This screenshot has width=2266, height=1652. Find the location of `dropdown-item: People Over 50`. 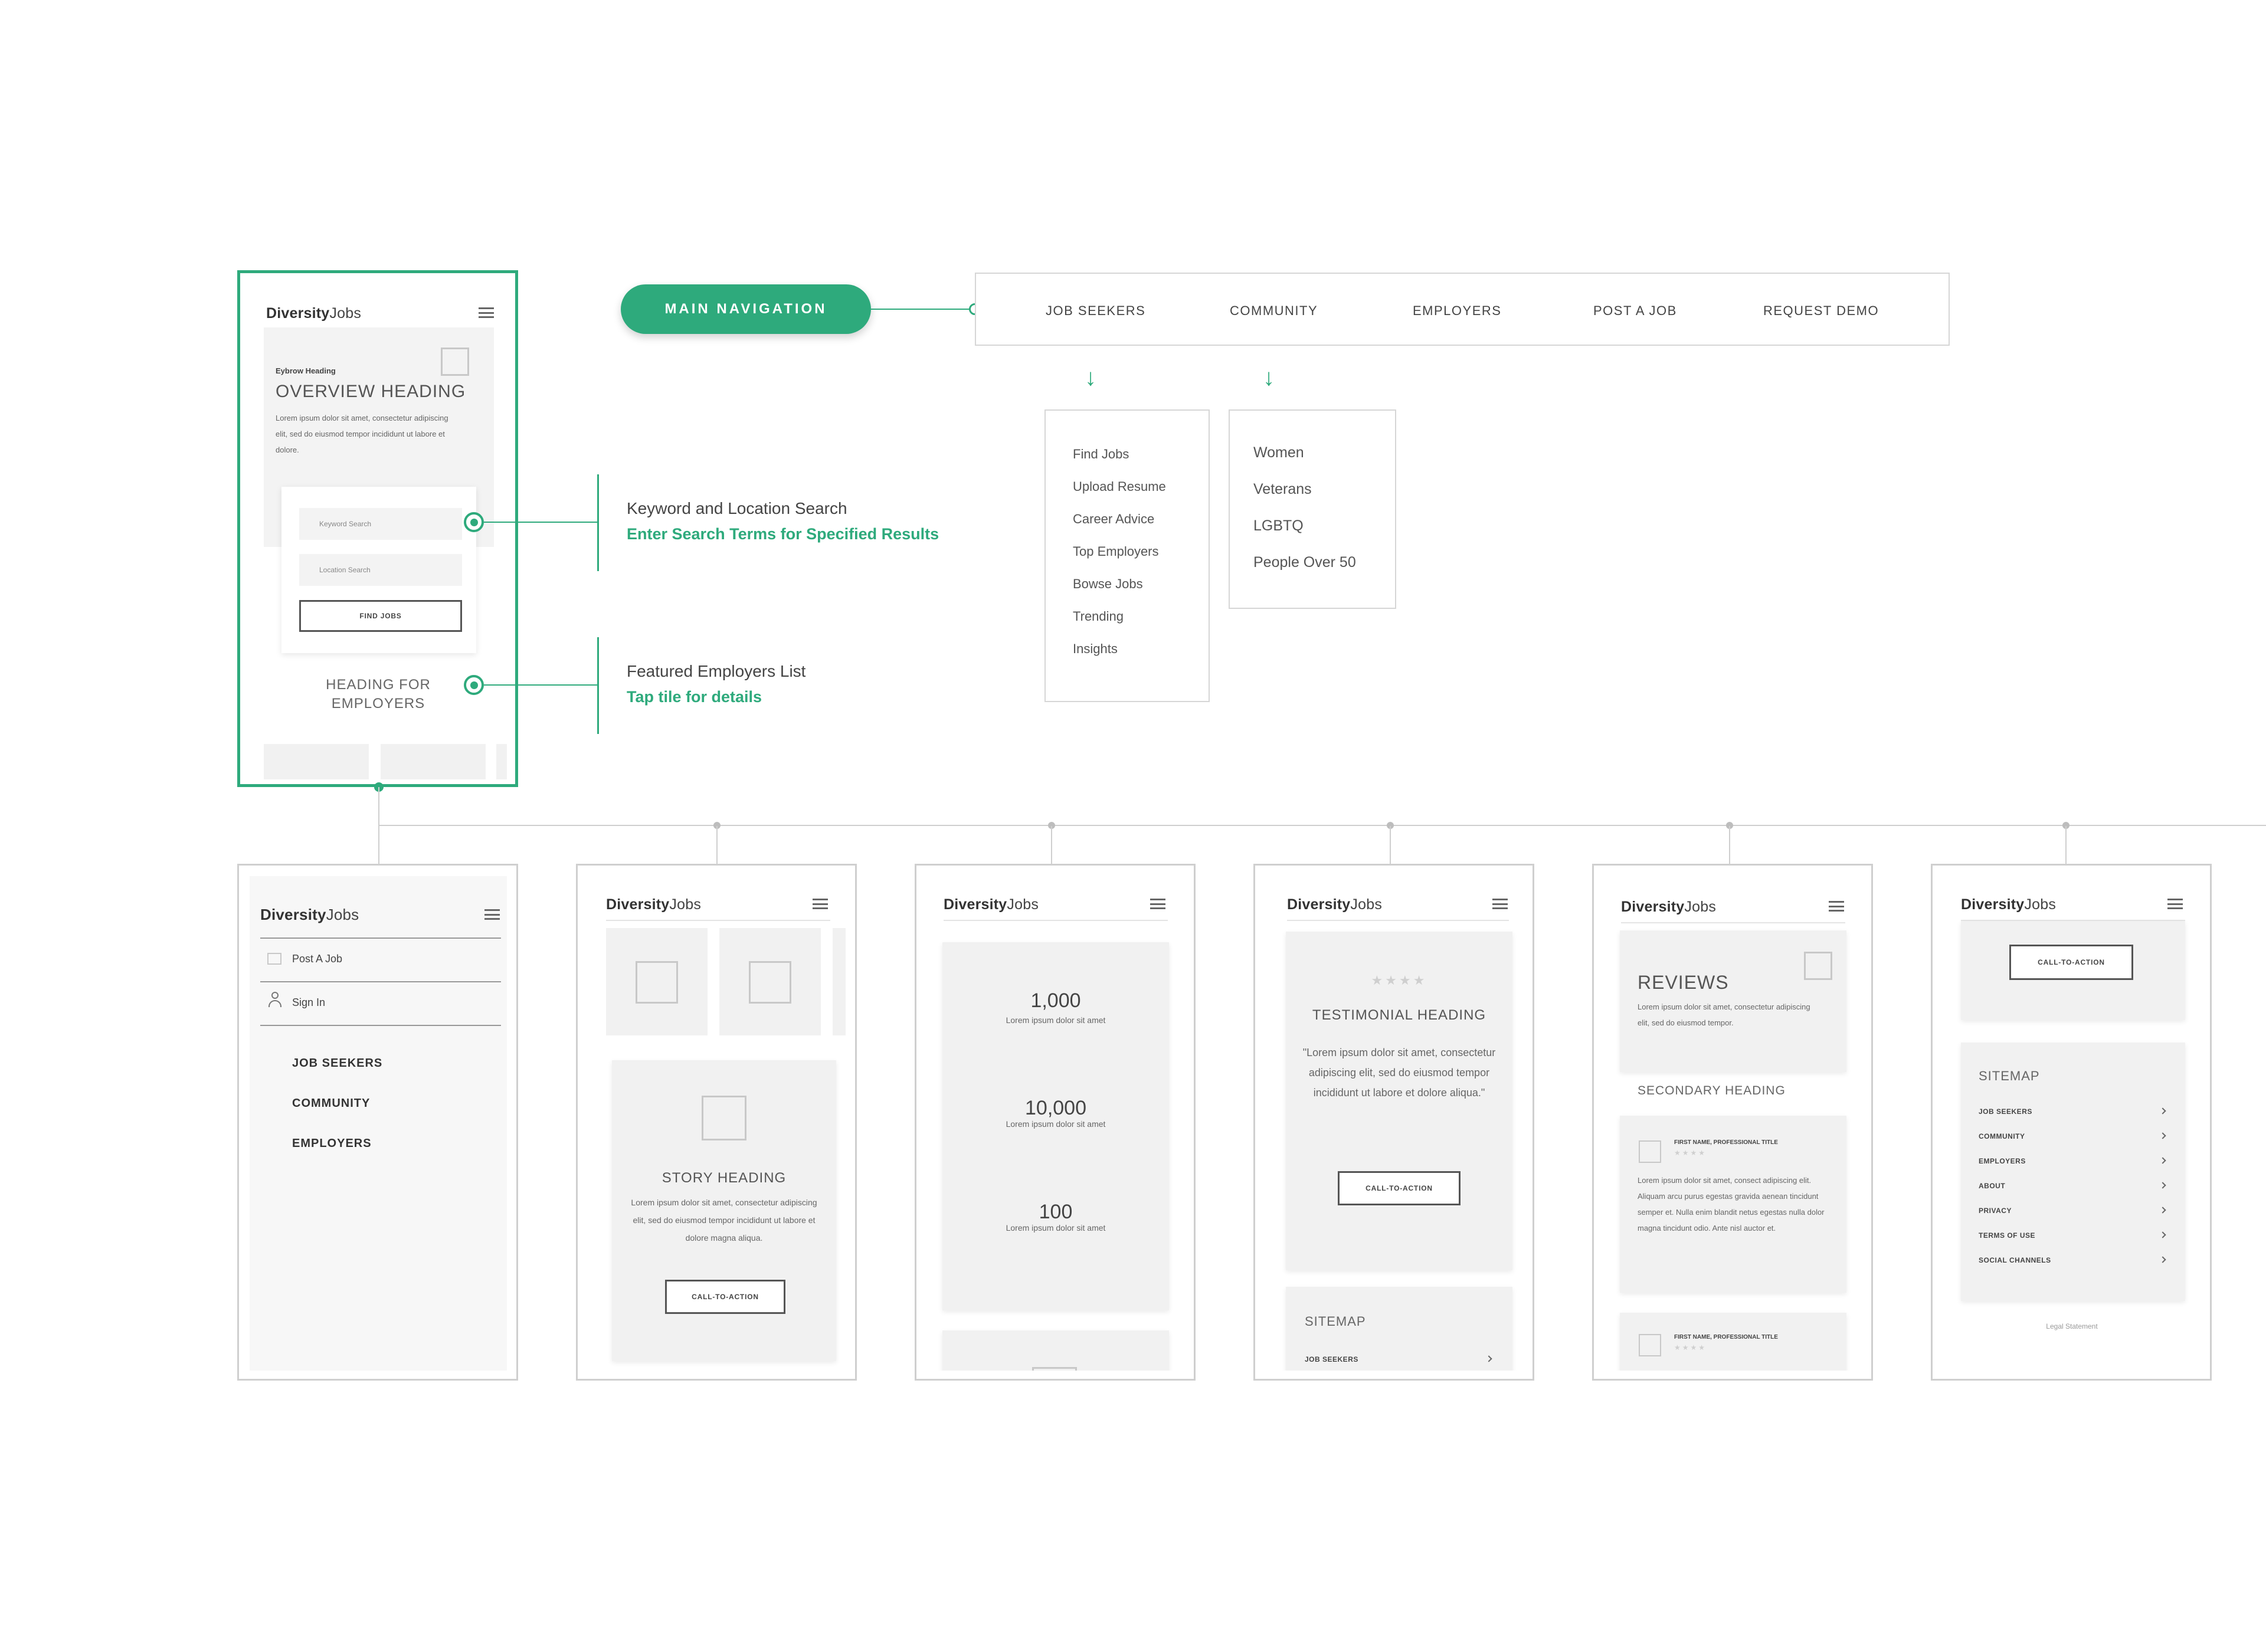

dropdown-item: People Over 50 is located at coordinates (1304, 562).